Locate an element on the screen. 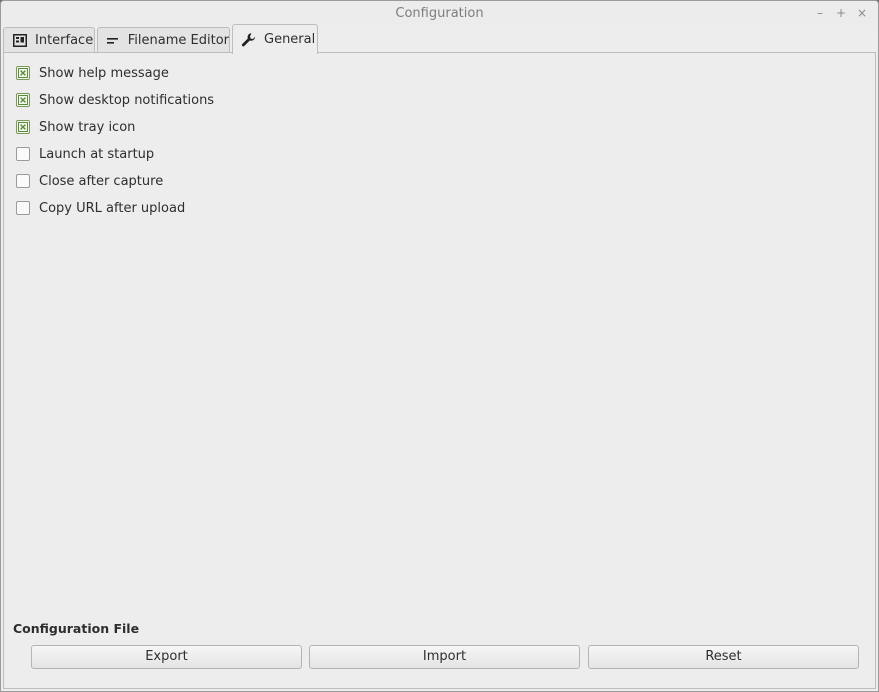 This screenshot has width=879, height=692. configuration-file-heading: Configuration File is located at coordinates (76, 628).